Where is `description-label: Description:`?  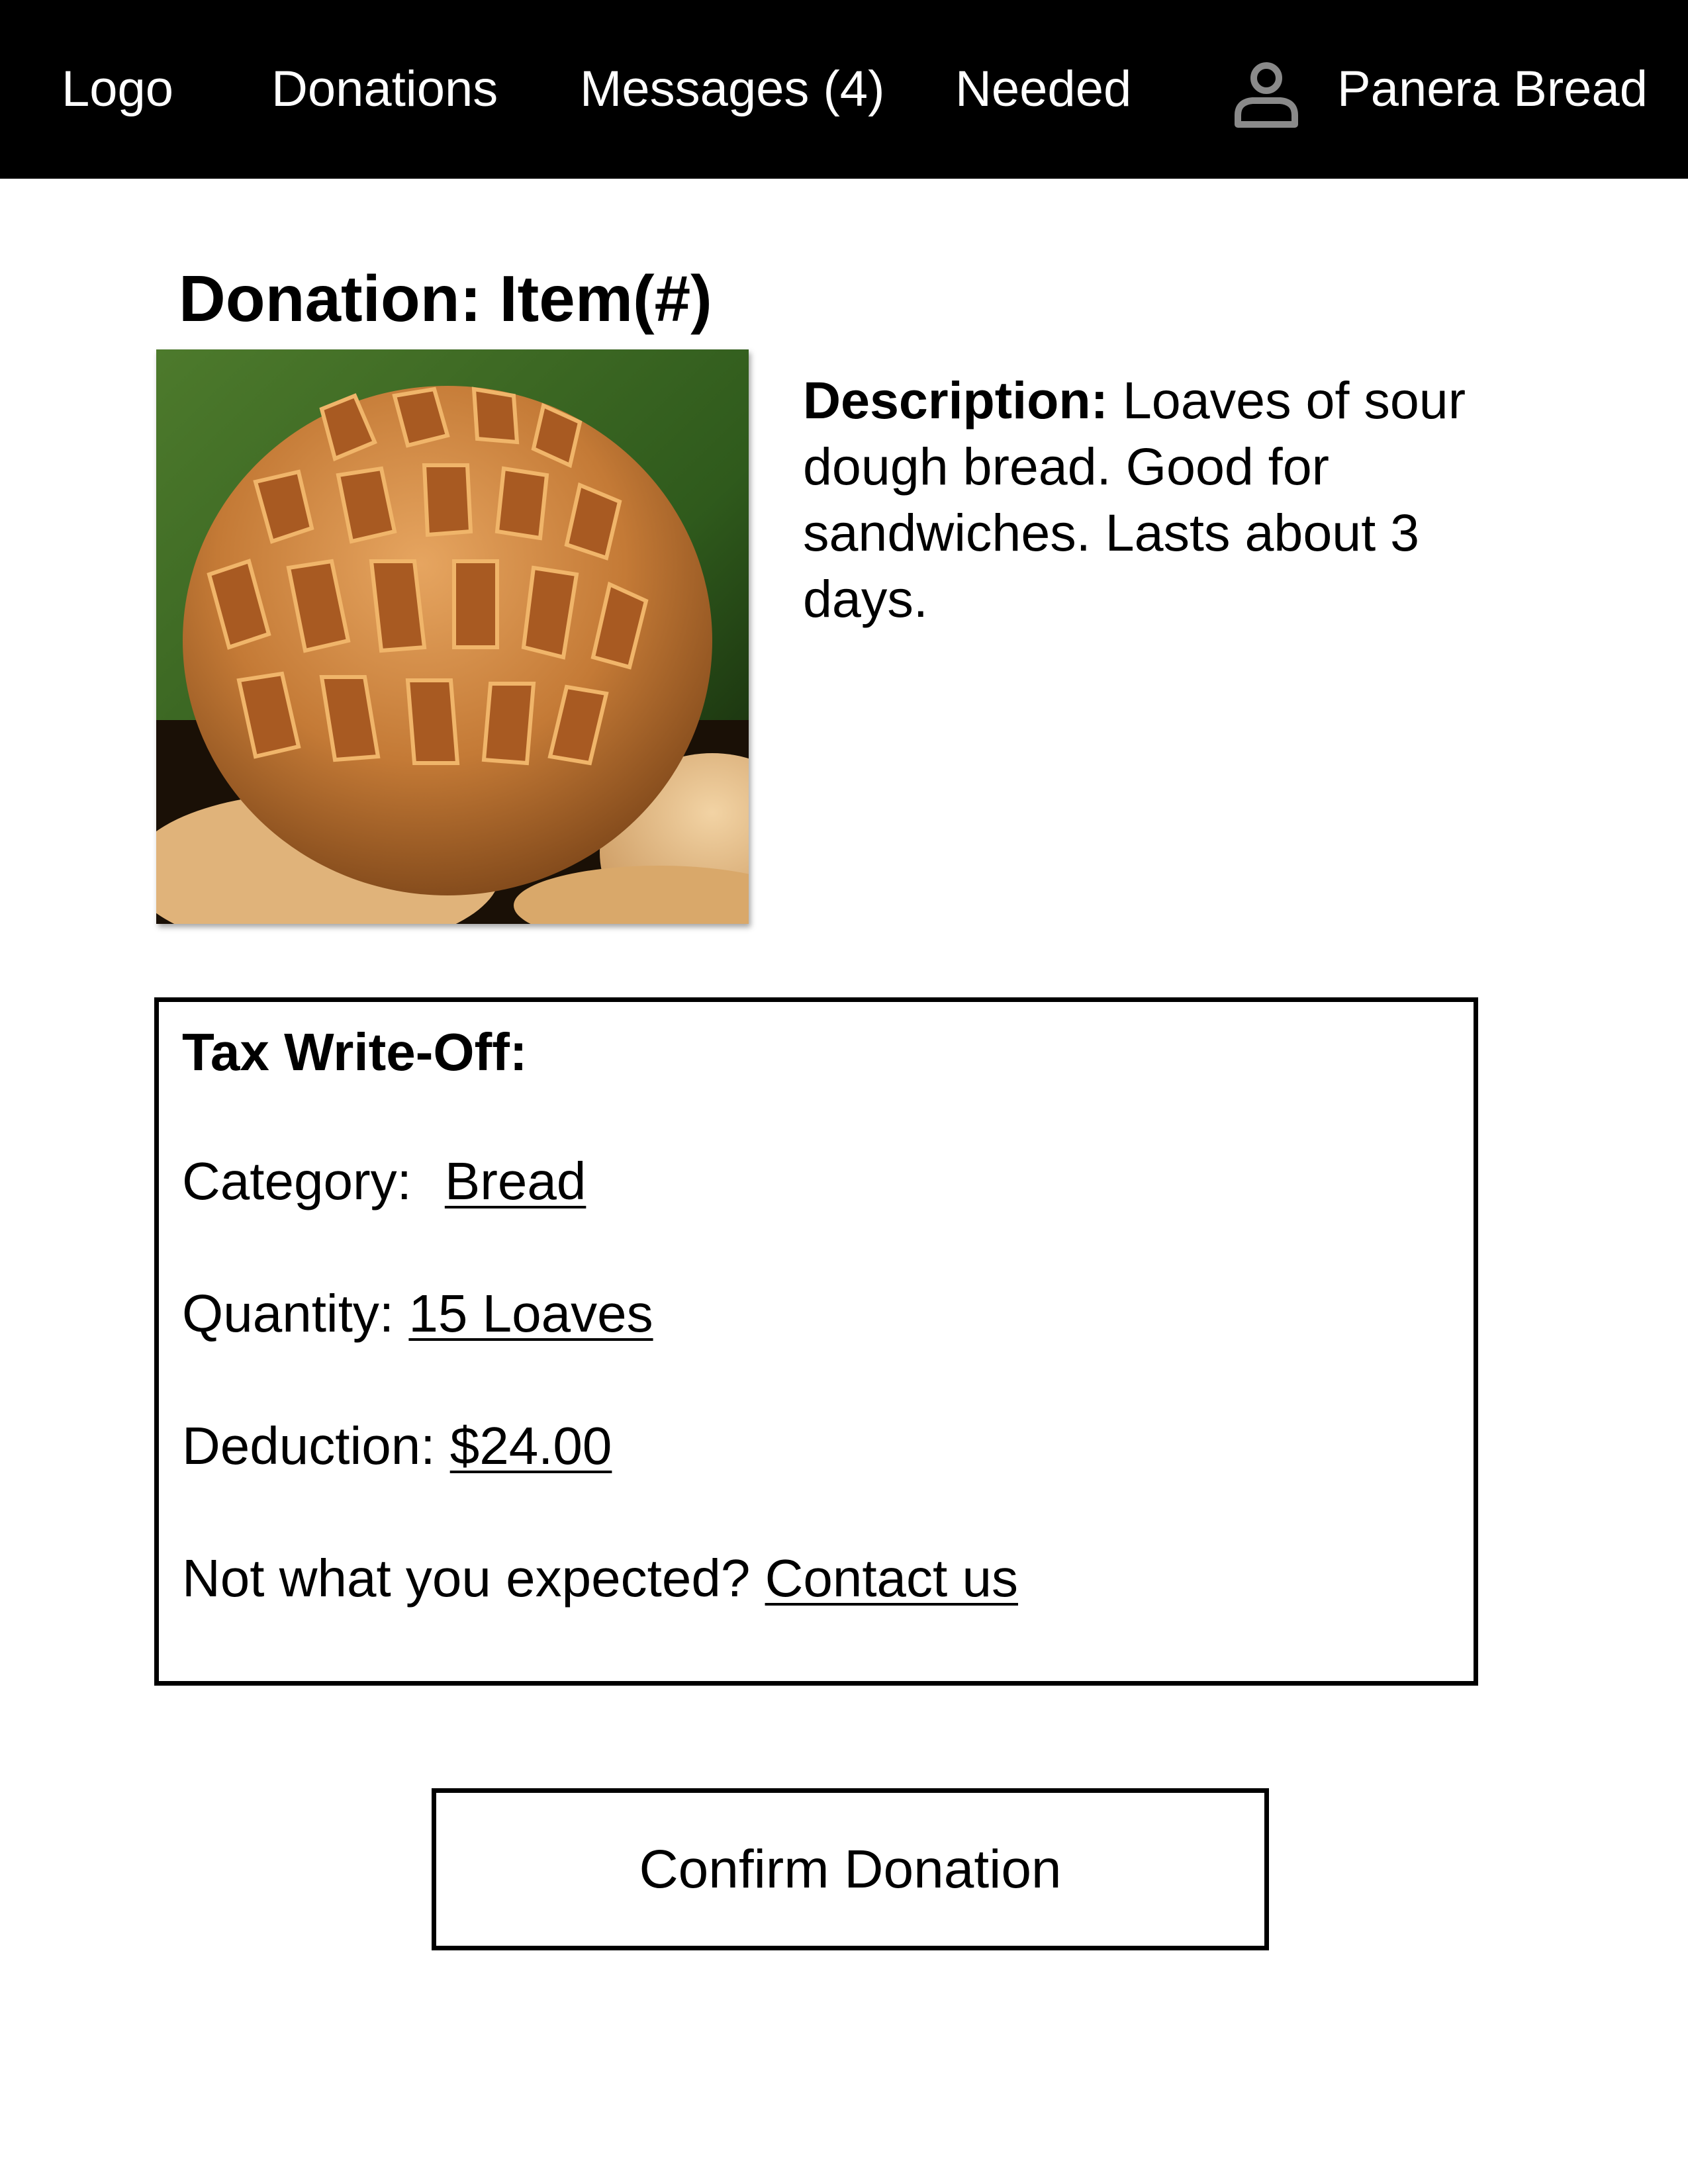
description-label: Description: is located at coordinates (955, 400).